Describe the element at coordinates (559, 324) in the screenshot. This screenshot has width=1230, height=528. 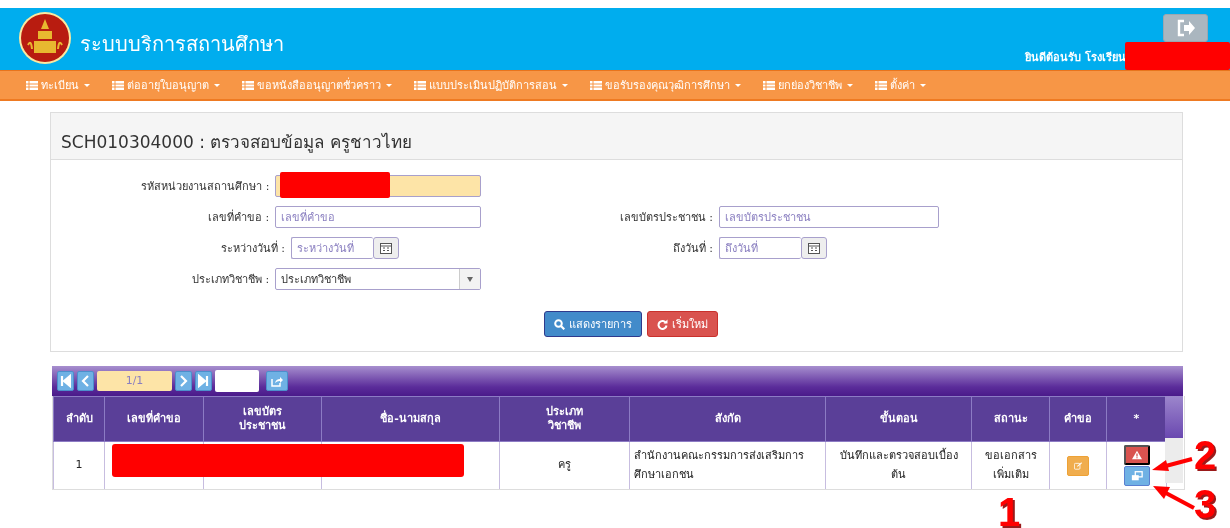
I see `search-icon` at that location.